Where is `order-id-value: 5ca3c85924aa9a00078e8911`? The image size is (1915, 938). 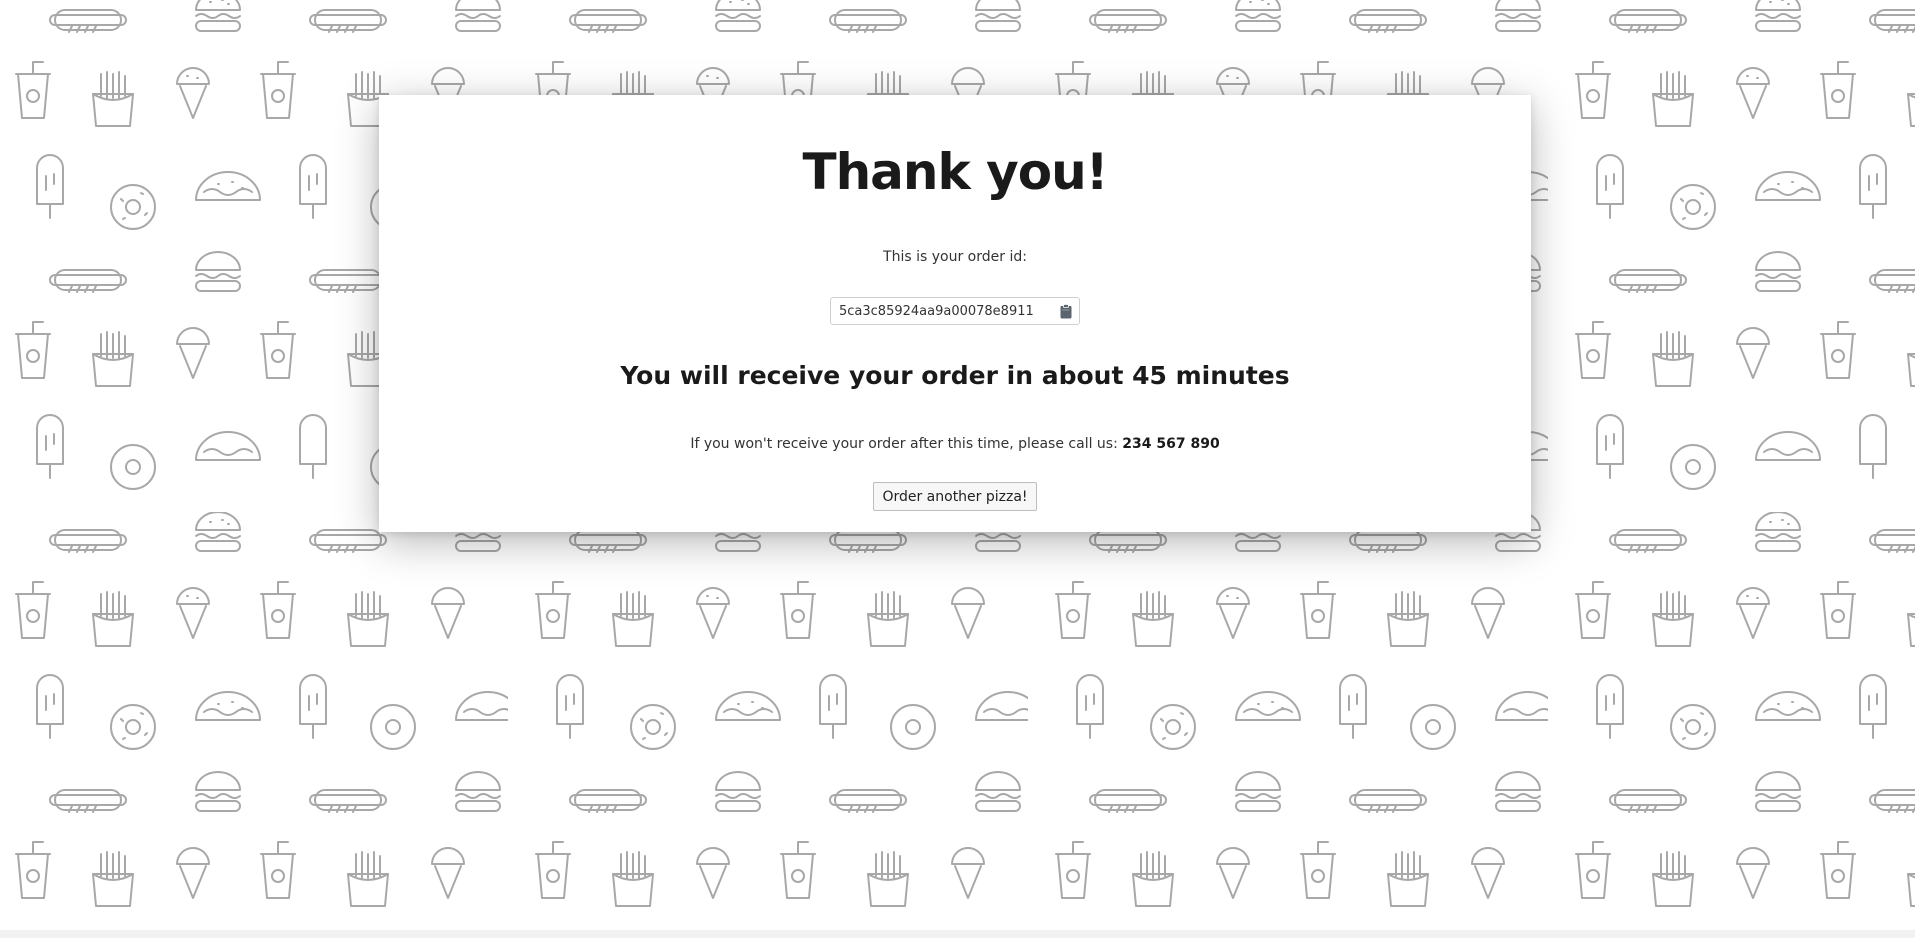
order-id-value: 5ca3c85924aa9a00078e8911 is located at coordinates (942, 311).